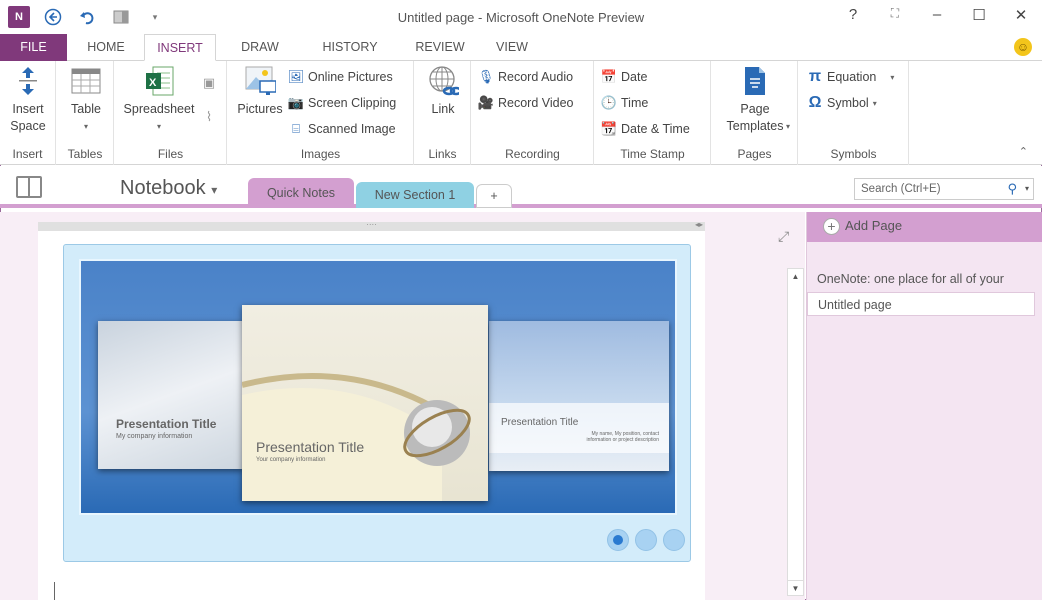 The height and width of the screenshot is (600, 1042). Describe the element at coordinates (296, 102) in the screenshot. I see `screen-clipping-icon: 📷` at that location.